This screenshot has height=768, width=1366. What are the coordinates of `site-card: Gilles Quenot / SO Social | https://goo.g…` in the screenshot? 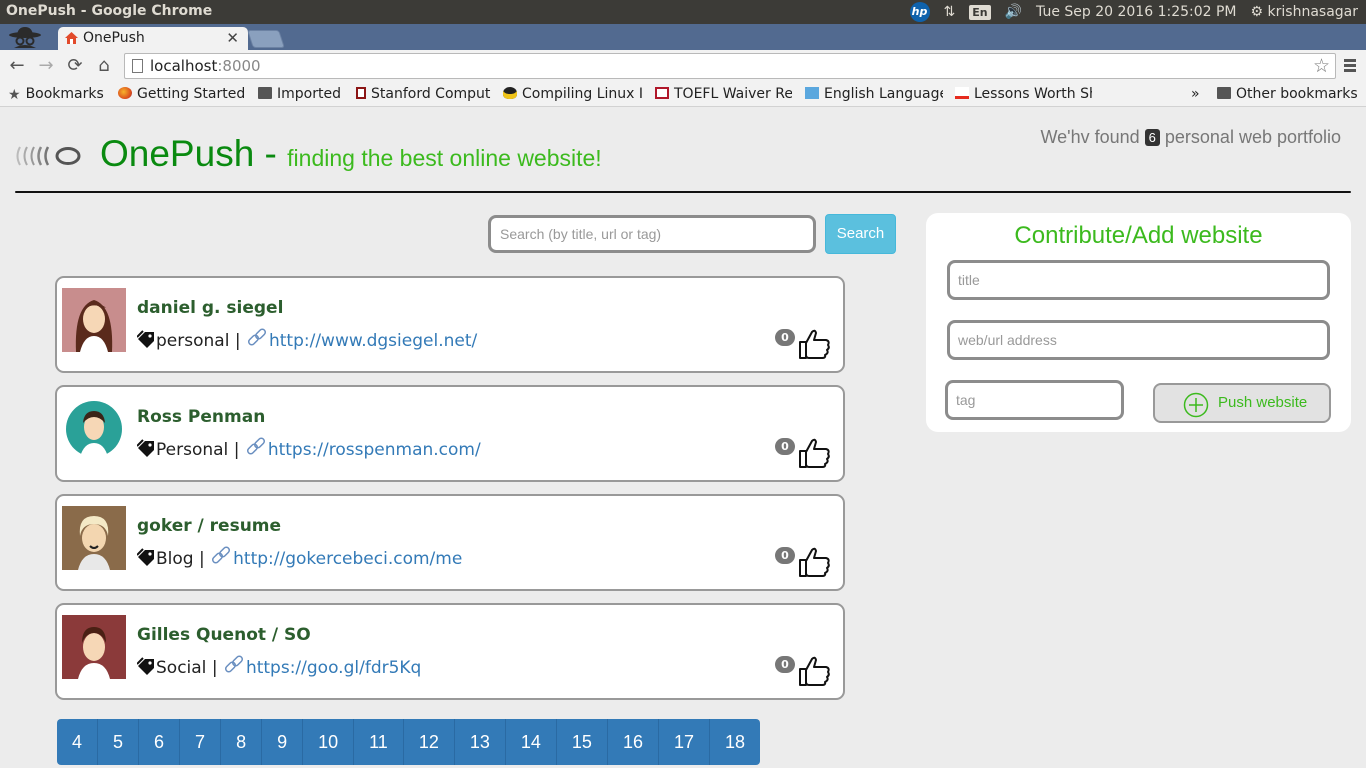 It's located at (450, 651).